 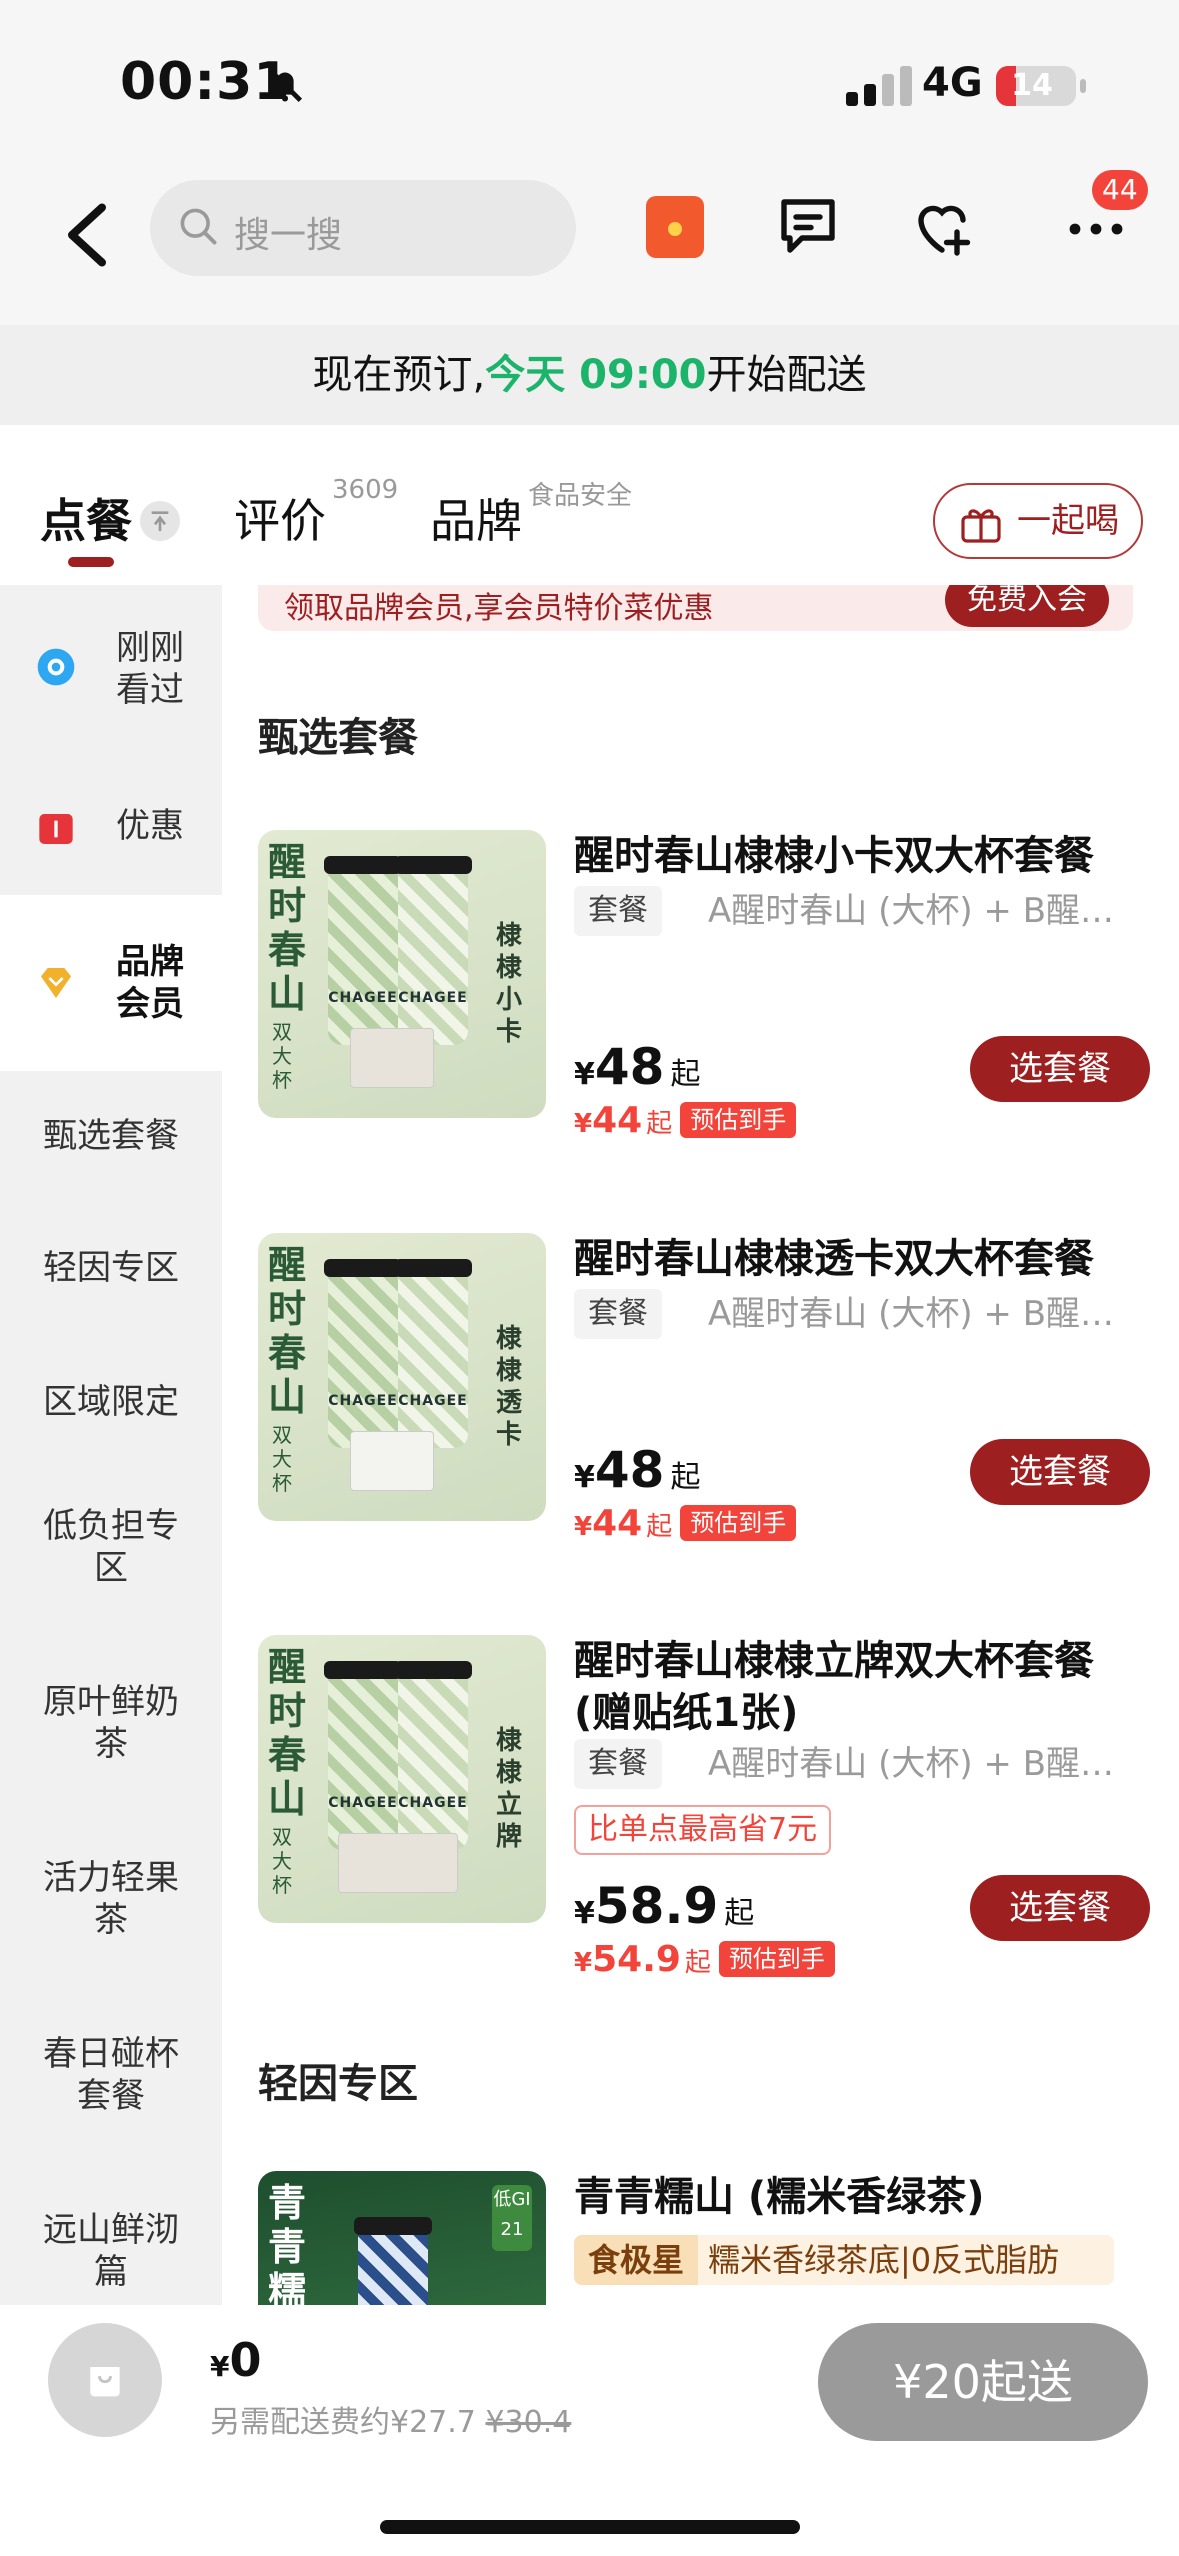 I want to click on sidebar-item: 活力轻果茶, so click(x=111, y=1899).